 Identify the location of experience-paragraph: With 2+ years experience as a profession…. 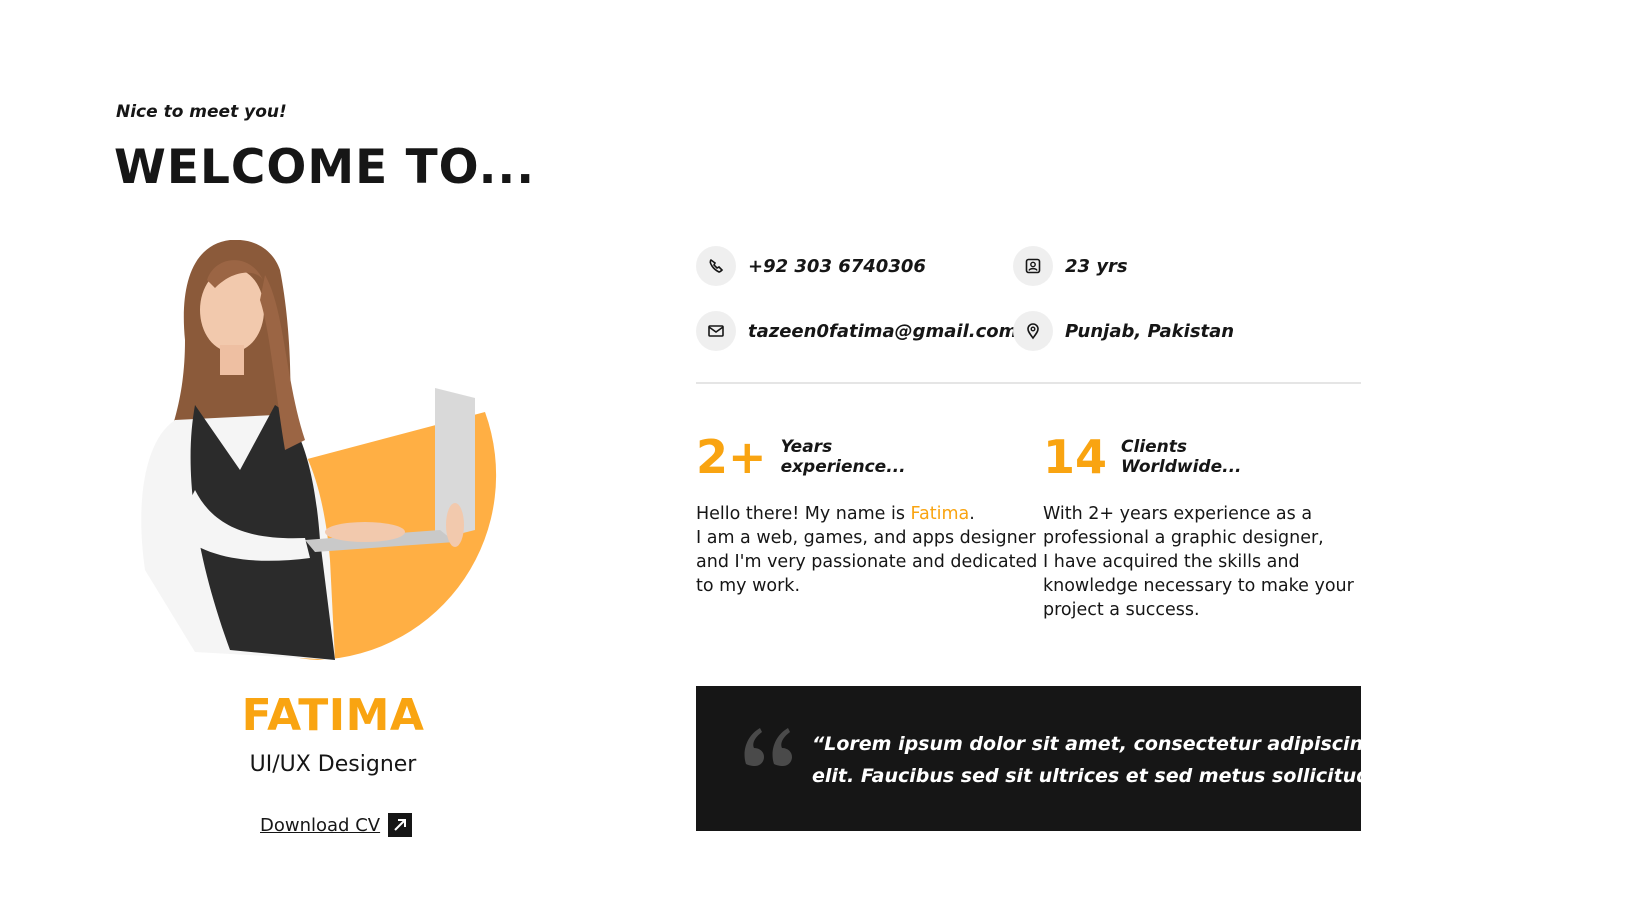
(1198, 562).